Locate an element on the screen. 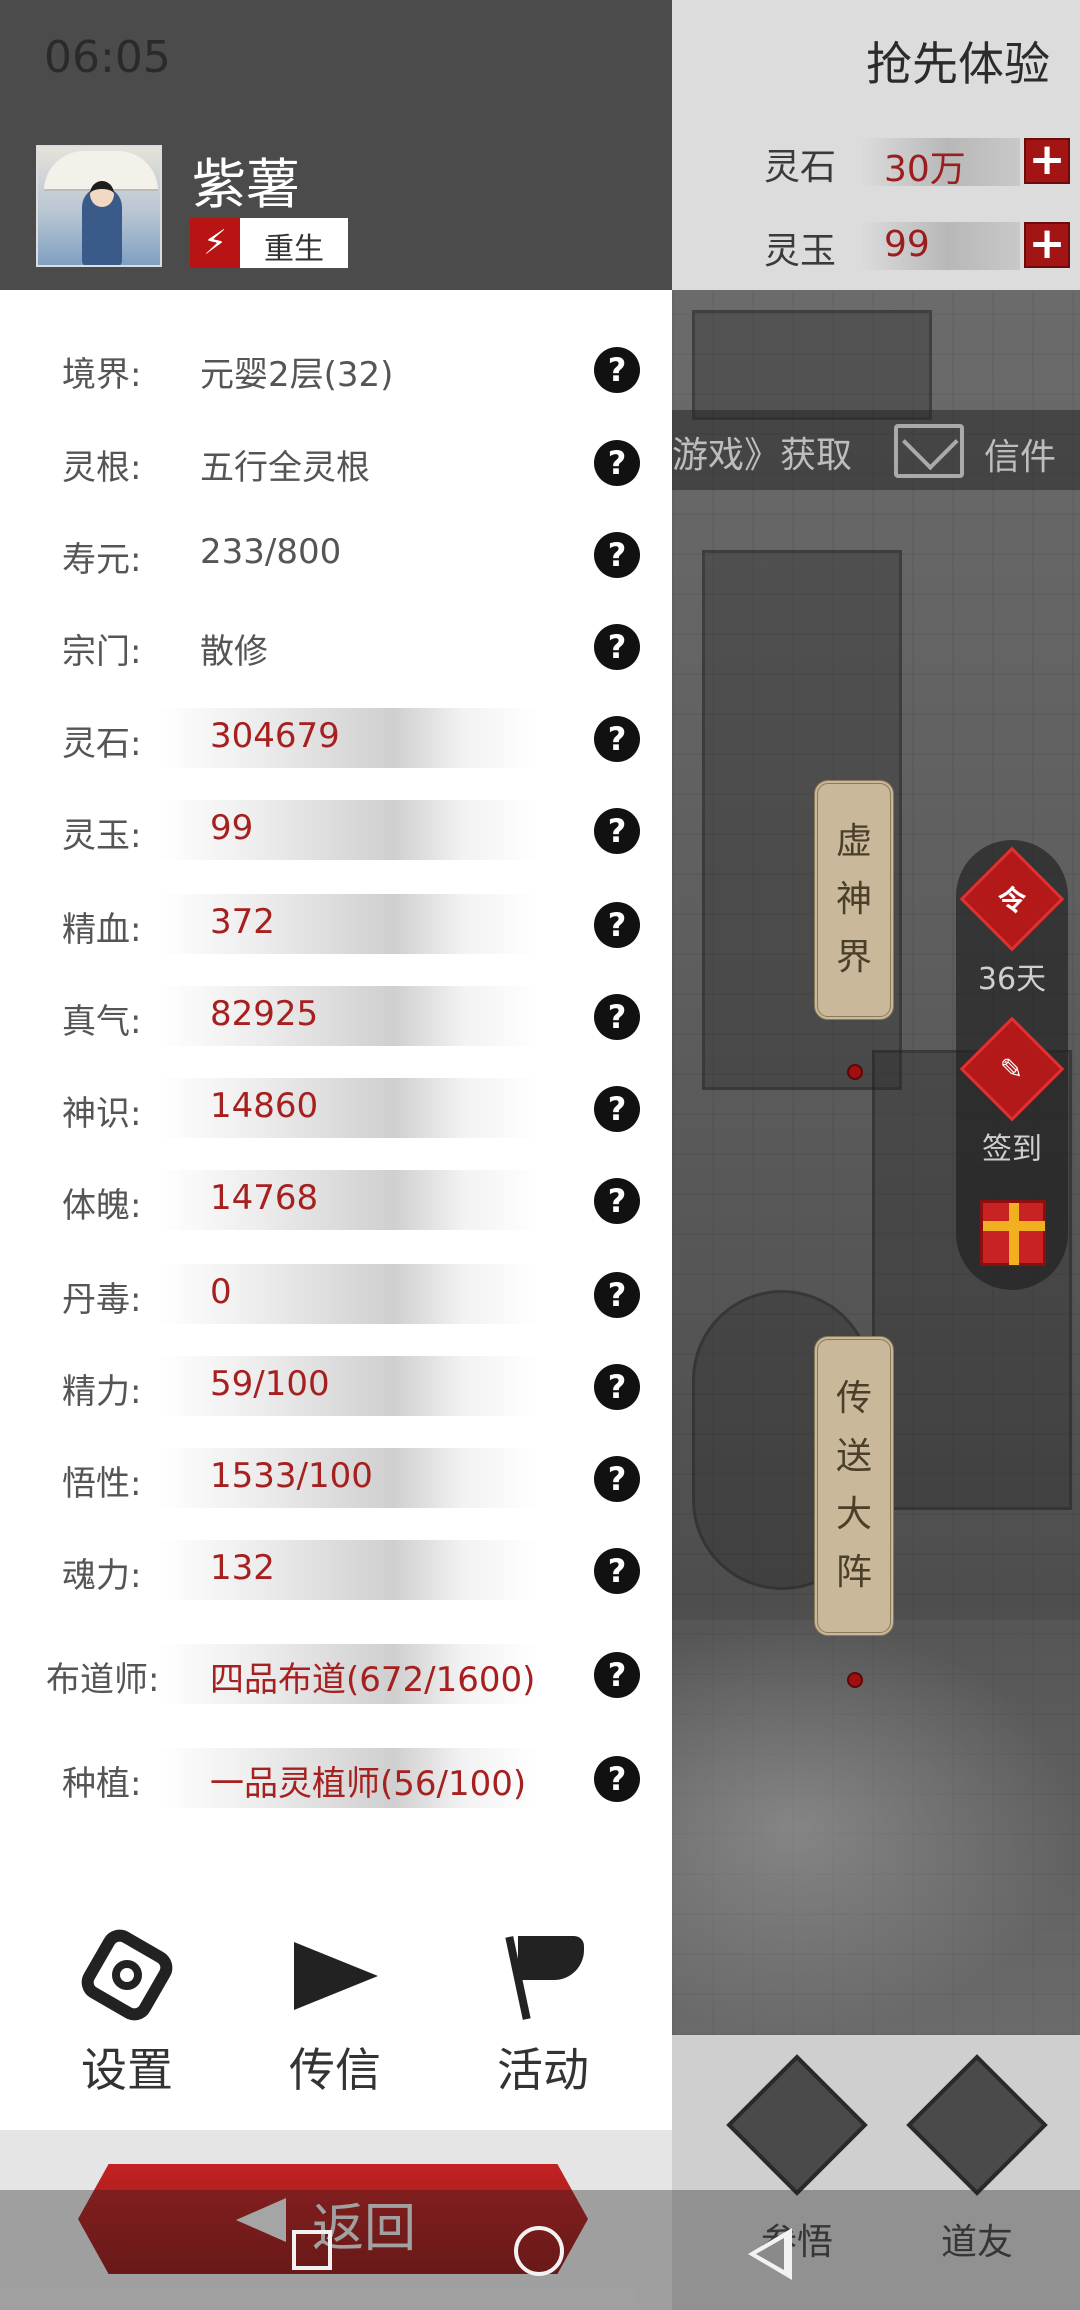  stat-label: 布道师: is located at coordinates (103, 1680).